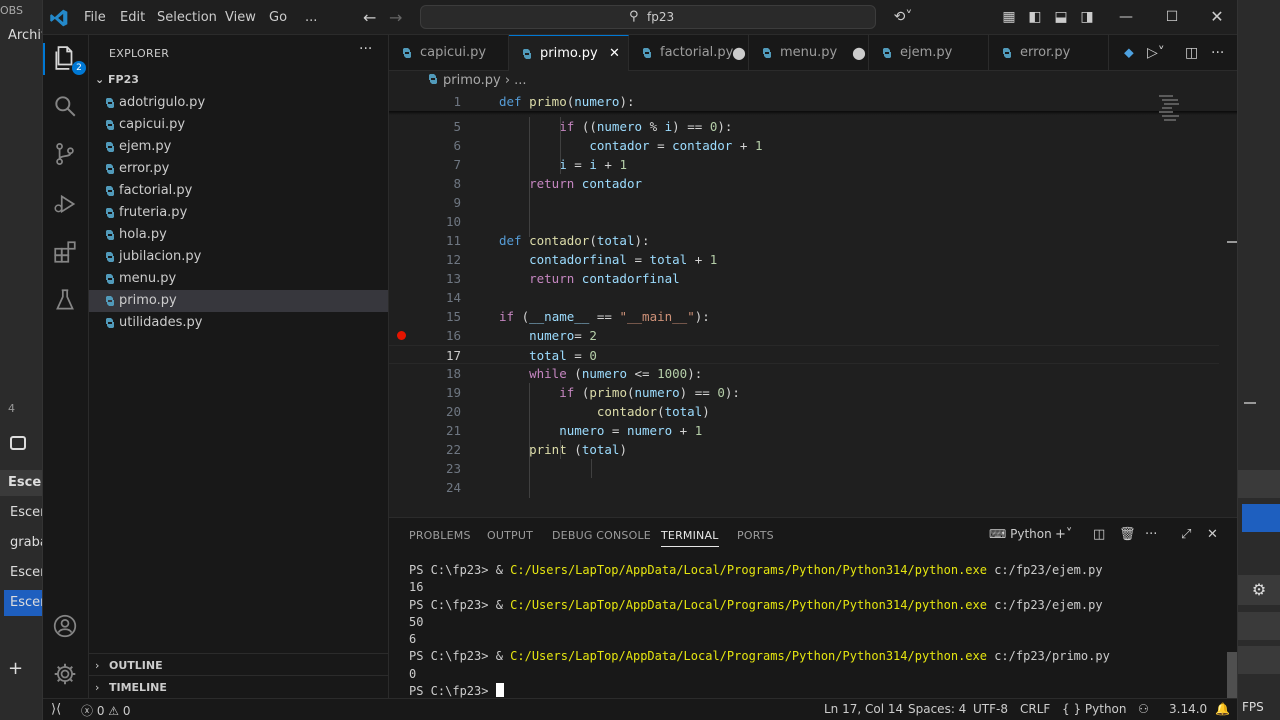  Describe the element at coordinates (238, 323) in the screenshot. I see `file-item: utilidades.py` at that location.